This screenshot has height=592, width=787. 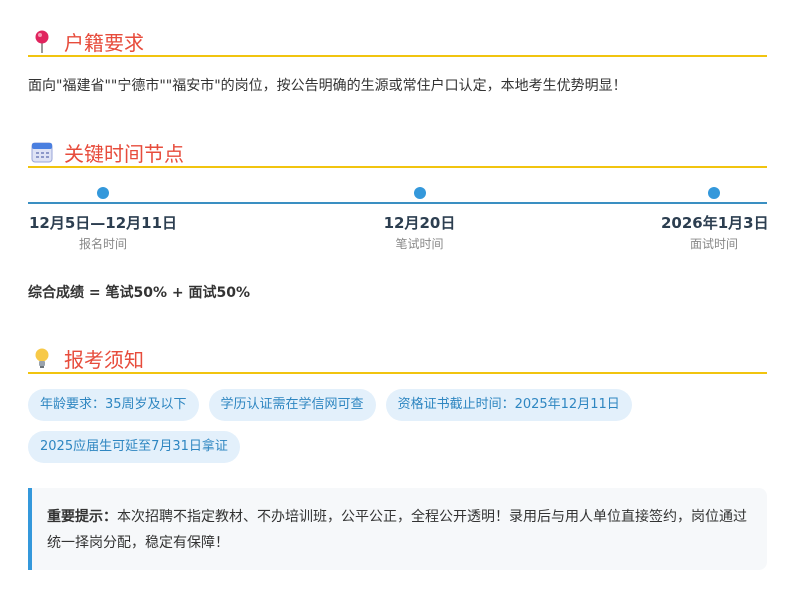 I want to click on section-title: 户籍要求, so click(x=104, y=43).